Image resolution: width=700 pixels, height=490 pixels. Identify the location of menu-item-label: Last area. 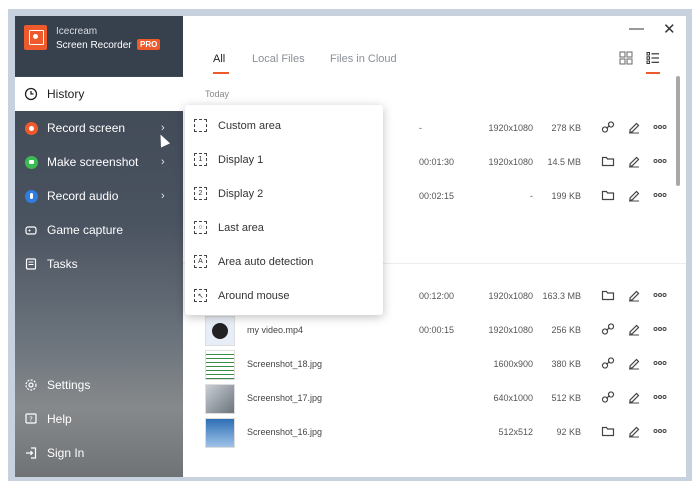
(241, 228).